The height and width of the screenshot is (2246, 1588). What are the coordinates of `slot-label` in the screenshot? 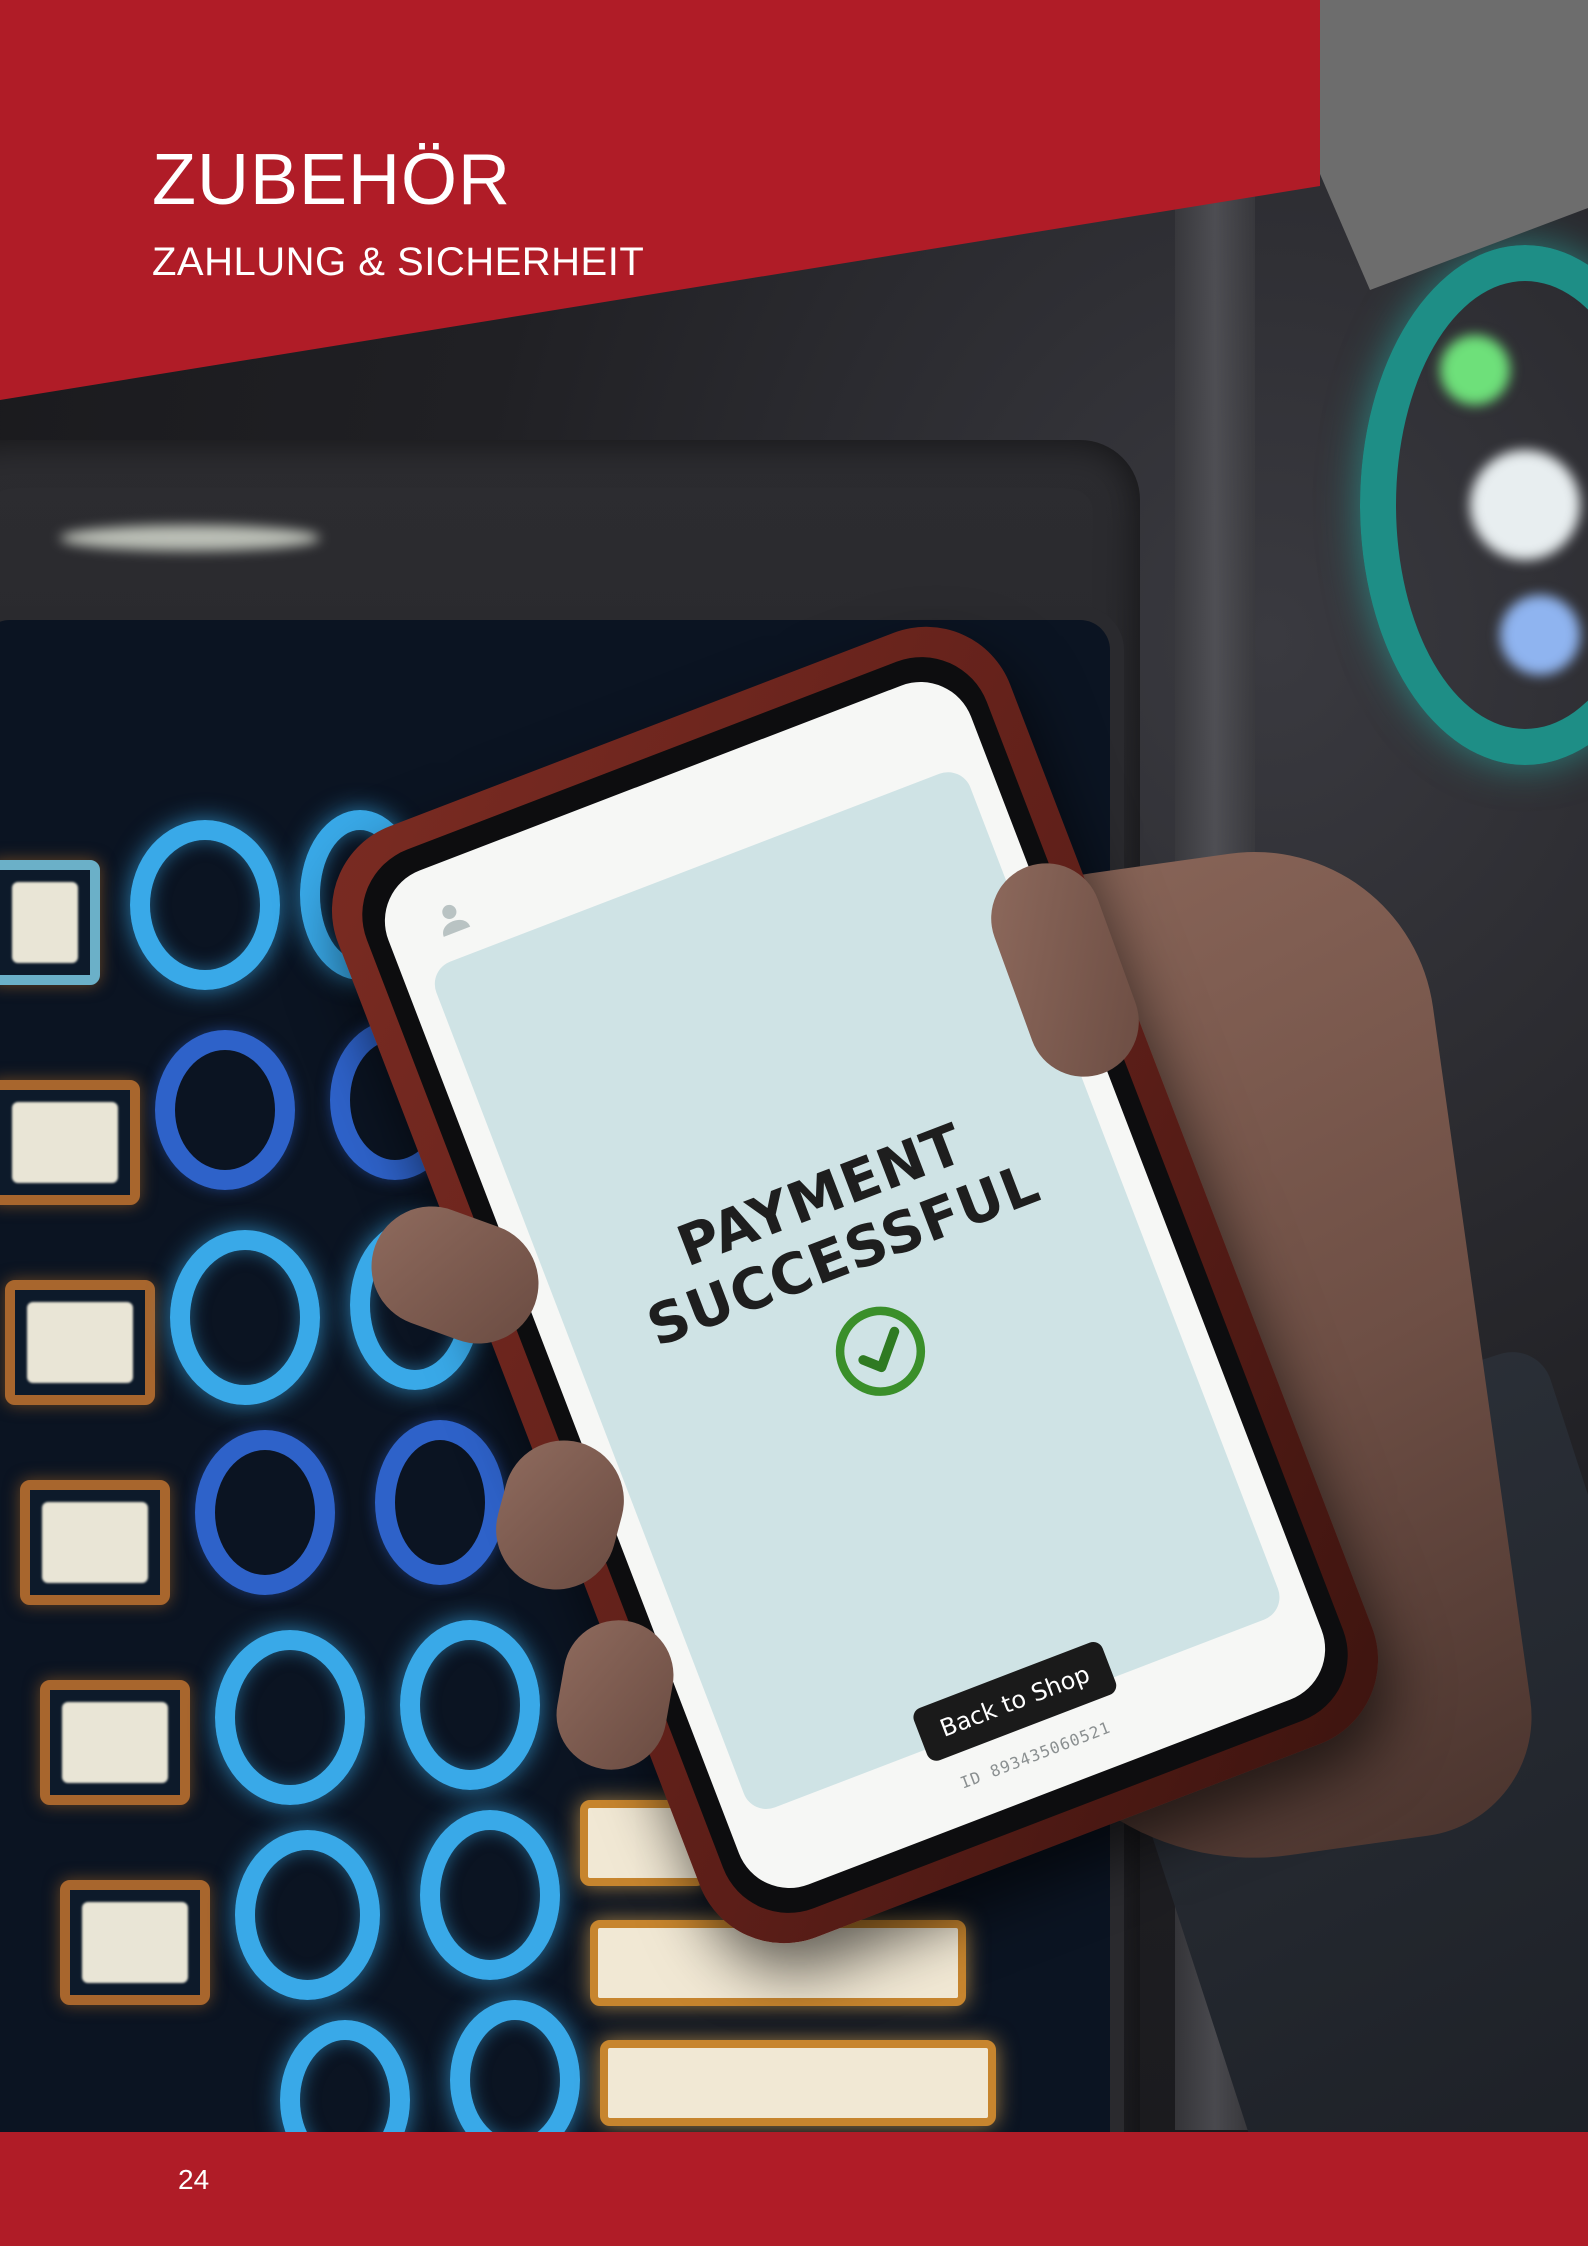 It's located at (798, 2083).